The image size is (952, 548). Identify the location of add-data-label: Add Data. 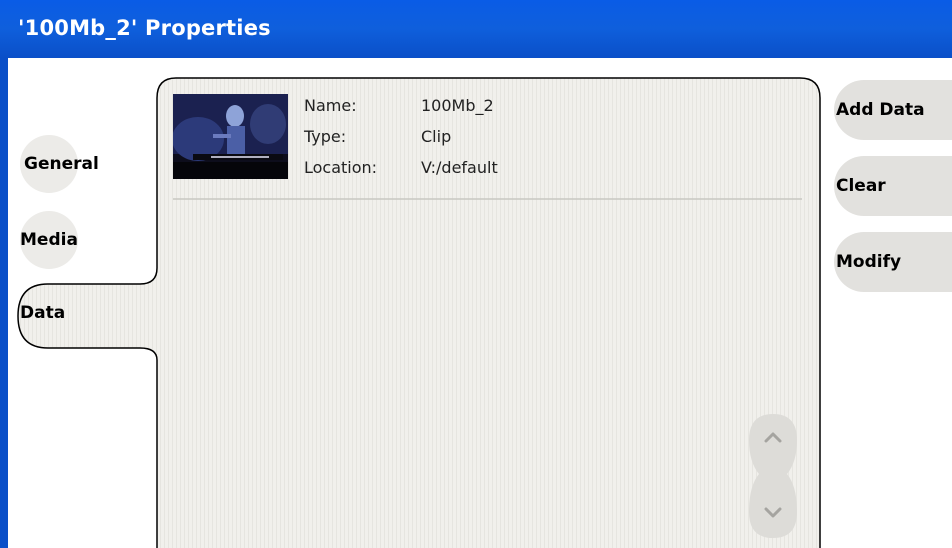
(880, 110).